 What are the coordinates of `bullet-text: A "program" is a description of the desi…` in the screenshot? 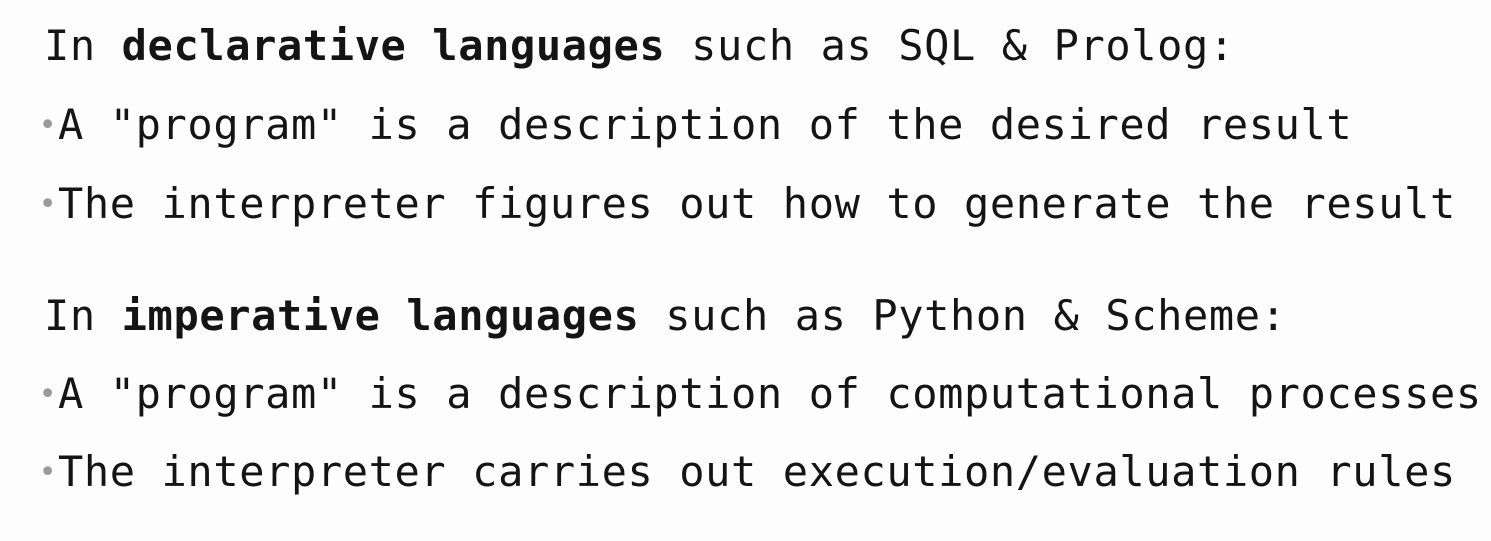 It's located at (705, 124).